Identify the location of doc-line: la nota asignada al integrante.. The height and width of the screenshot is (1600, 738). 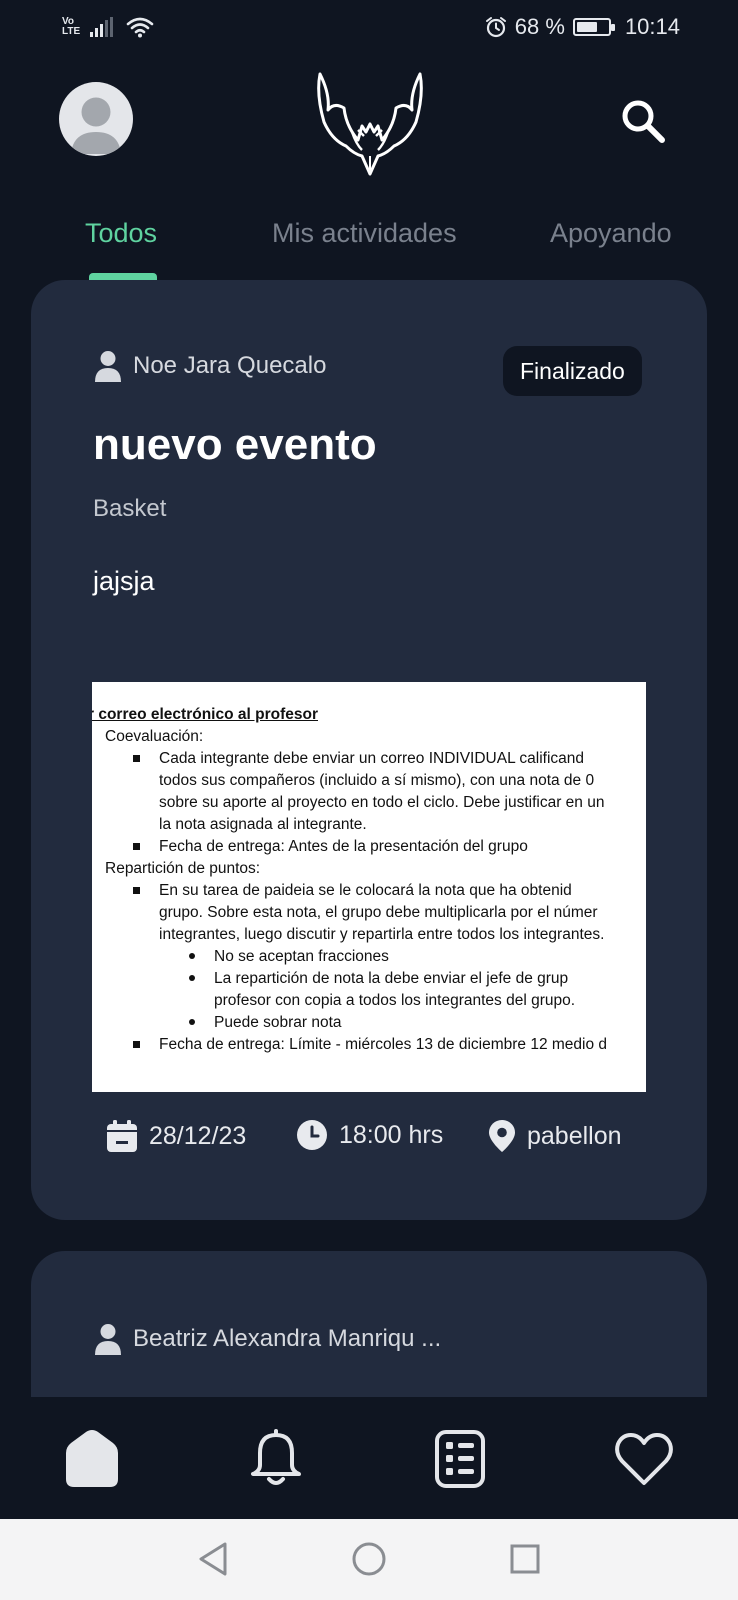
(263, 824).